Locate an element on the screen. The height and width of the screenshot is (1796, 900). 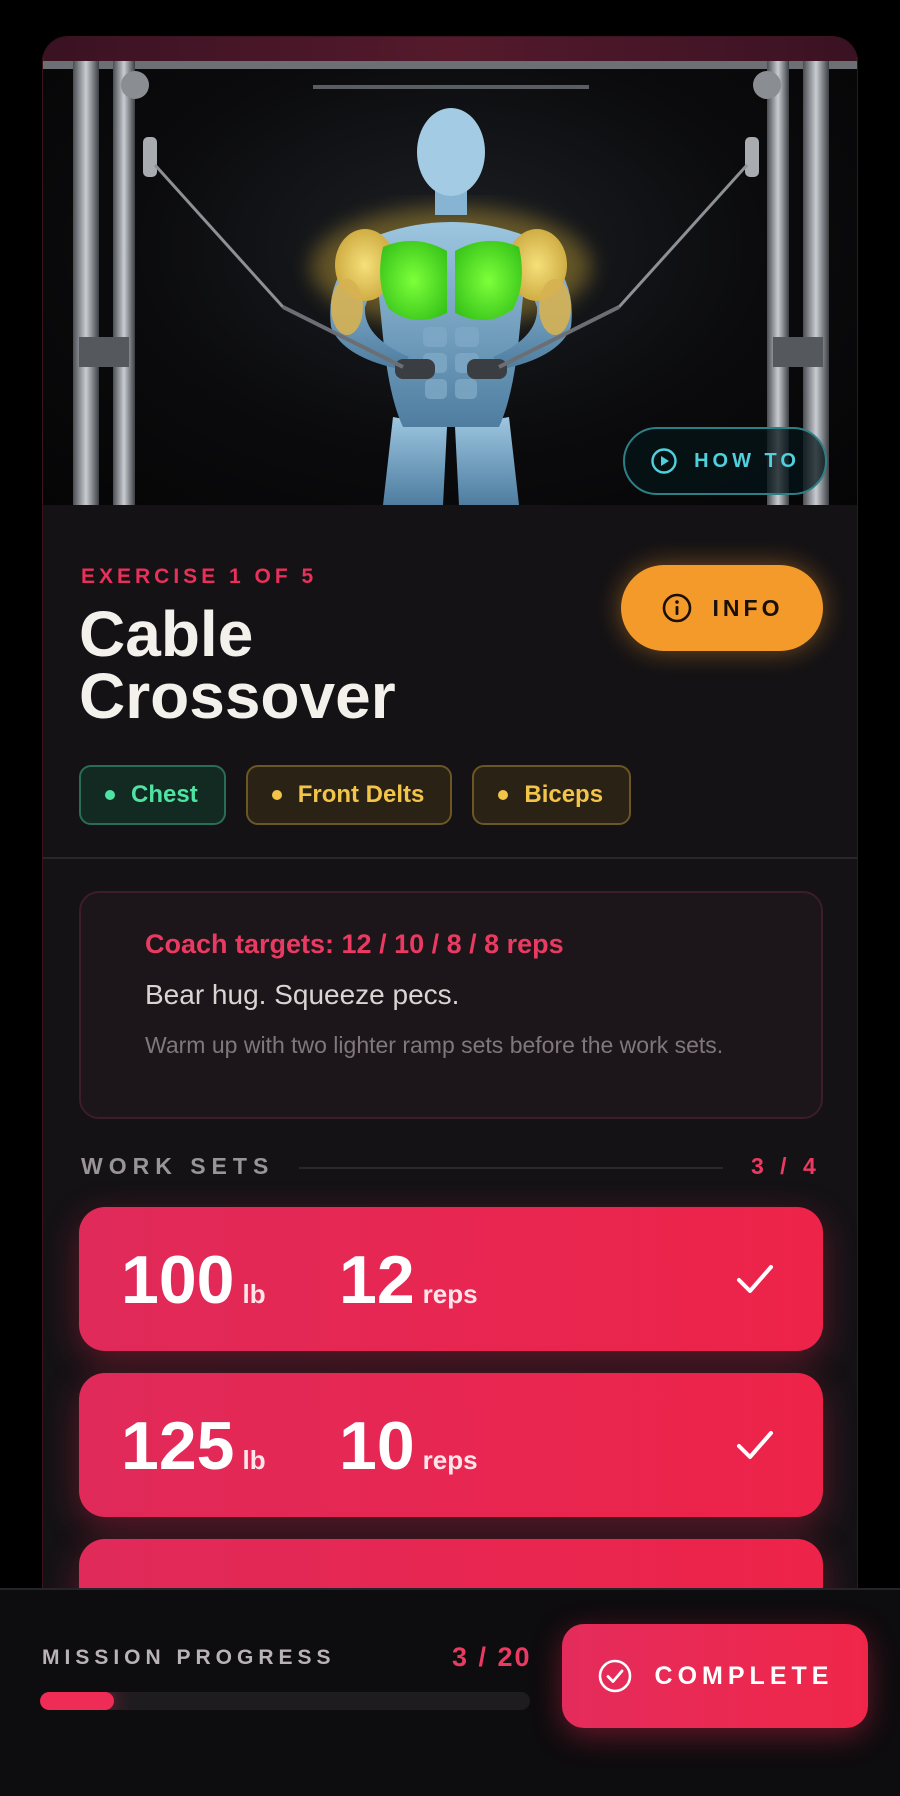
muscle-tag-label: Chest is located at coordinates (164, 794).